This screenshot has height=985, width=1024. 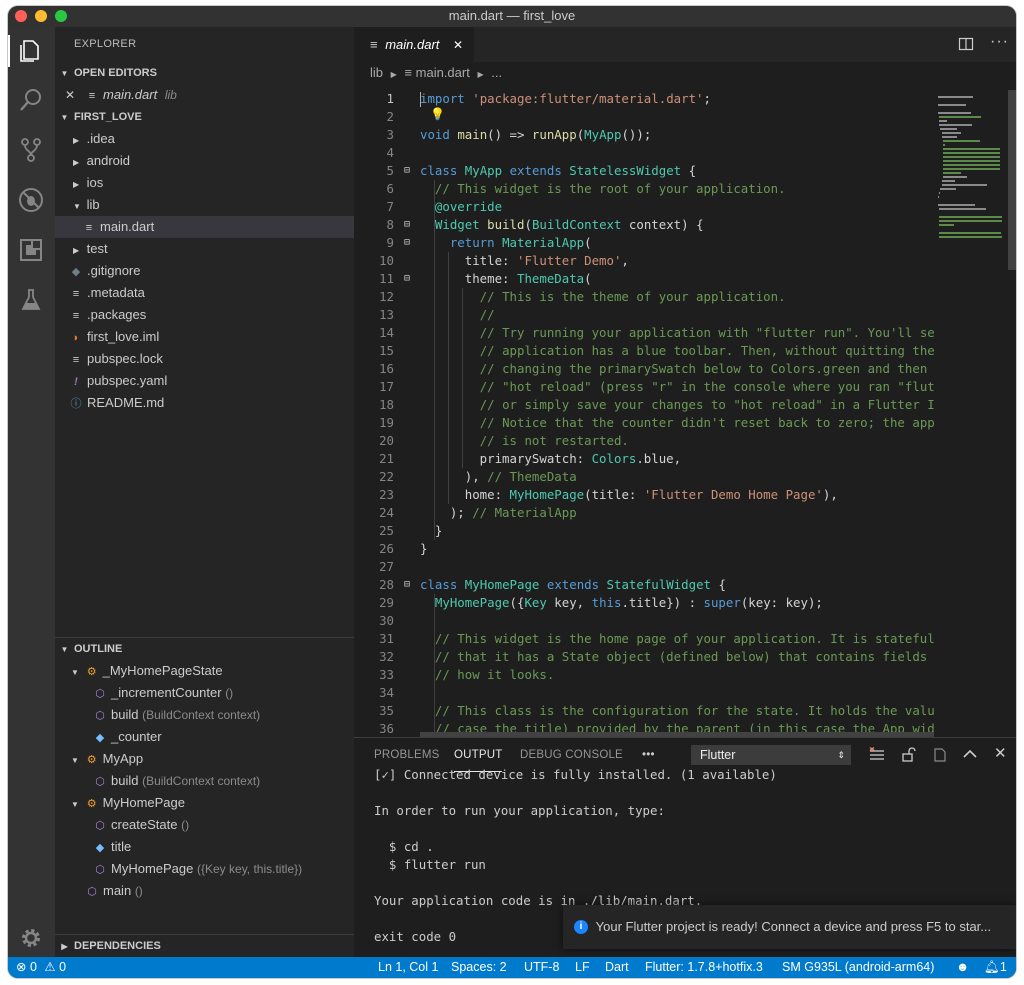 What do you see at coordinates (204, 183) in the screenshot?
I see `tree-item-ios: ▶ ios` at bounding box center [204, 183].